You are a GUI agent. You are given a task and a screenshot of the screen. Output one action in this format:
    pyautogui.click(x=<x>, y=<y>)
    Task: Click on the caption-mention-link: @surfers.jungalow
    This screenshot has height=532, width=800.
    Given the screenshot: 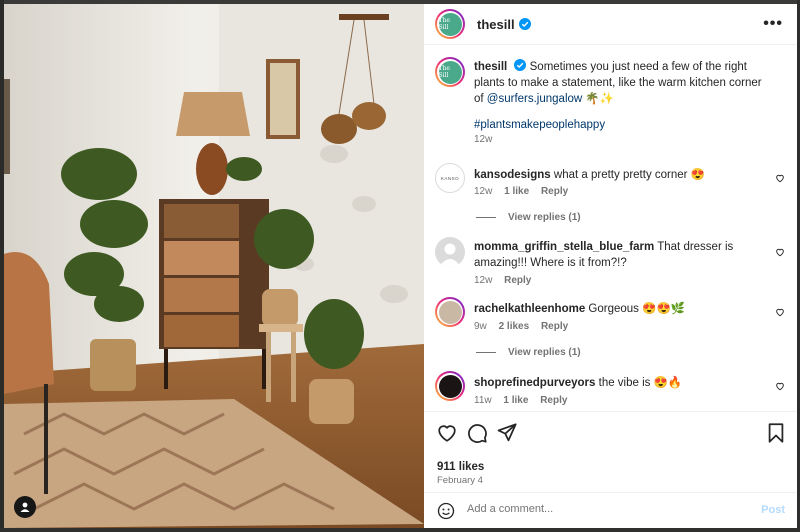 What is the action you would take?
    pyautogui.click(x=534, y=99)
    